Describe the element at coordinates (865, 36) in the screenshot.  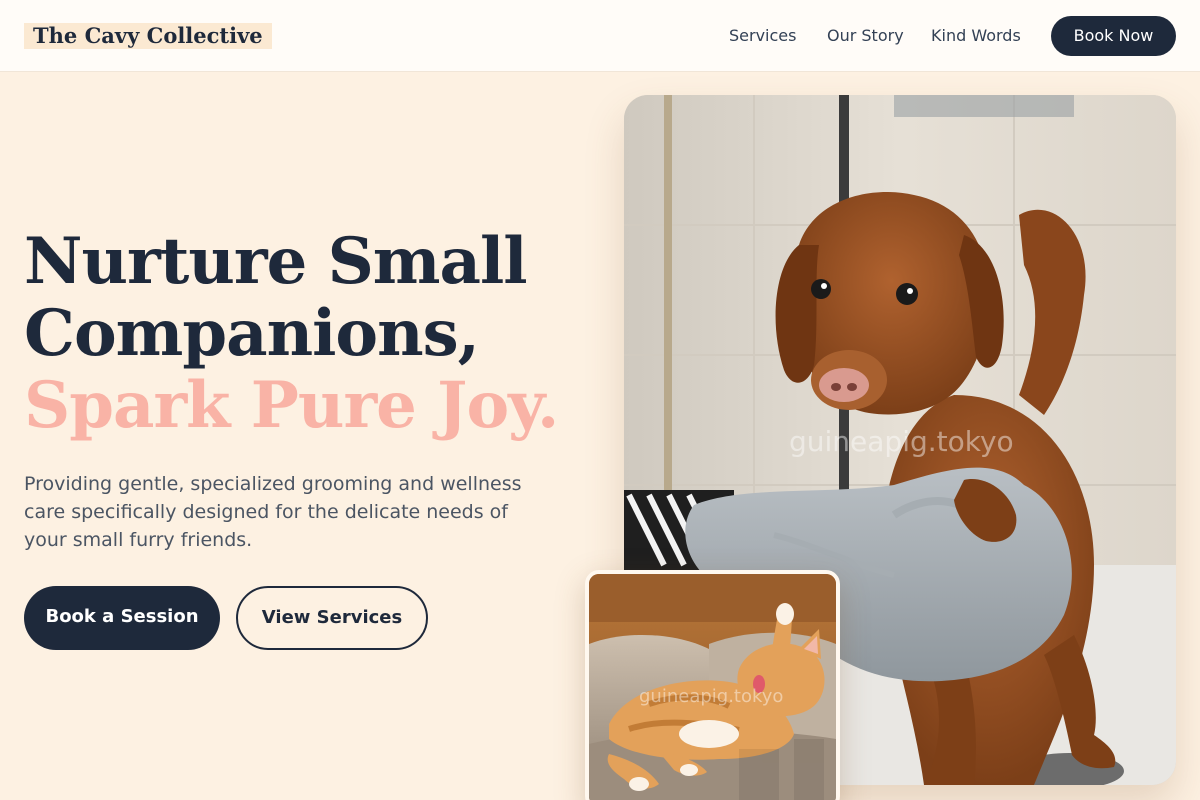
I see `nav-link-our-story: Our Story` at that location.